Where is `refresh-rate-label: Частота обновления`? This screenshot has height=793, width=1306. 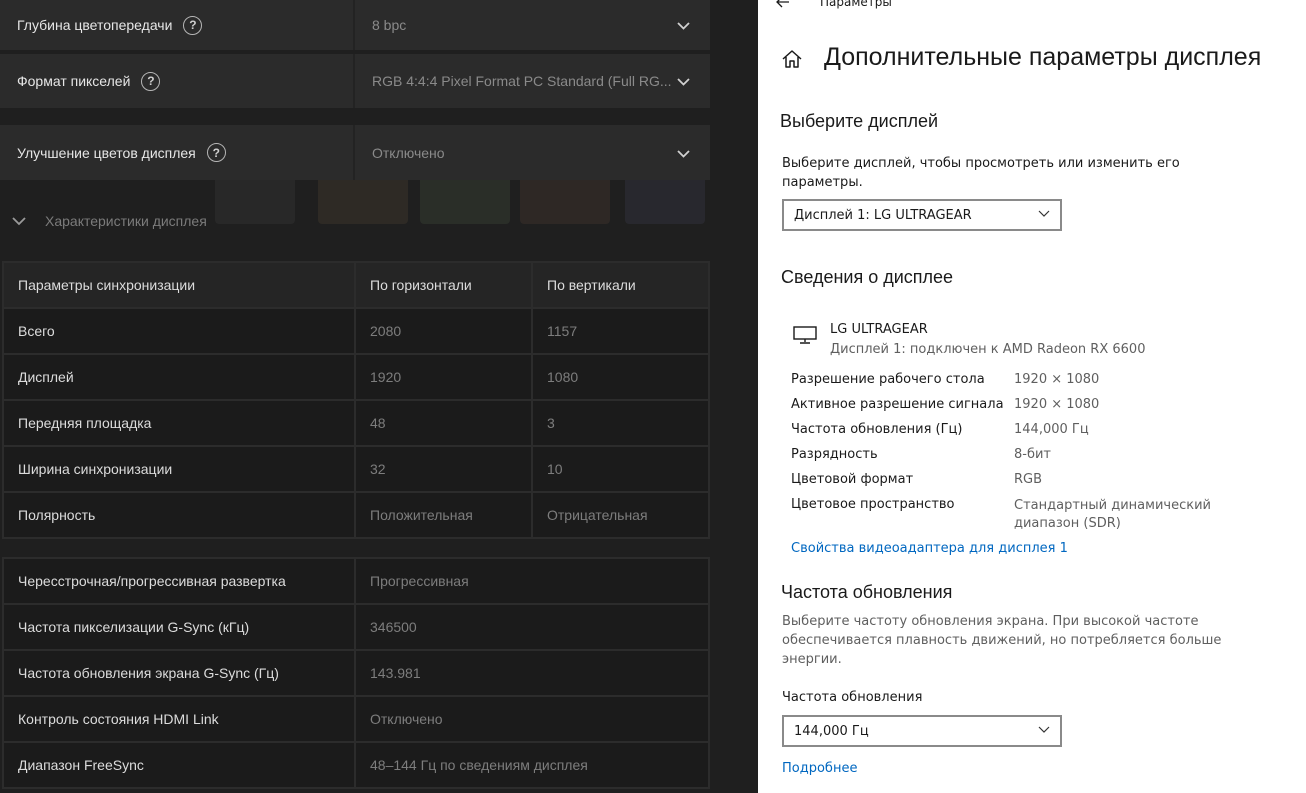
refresh-rate-label: Частота обновления is located at coordinates (852, 697).